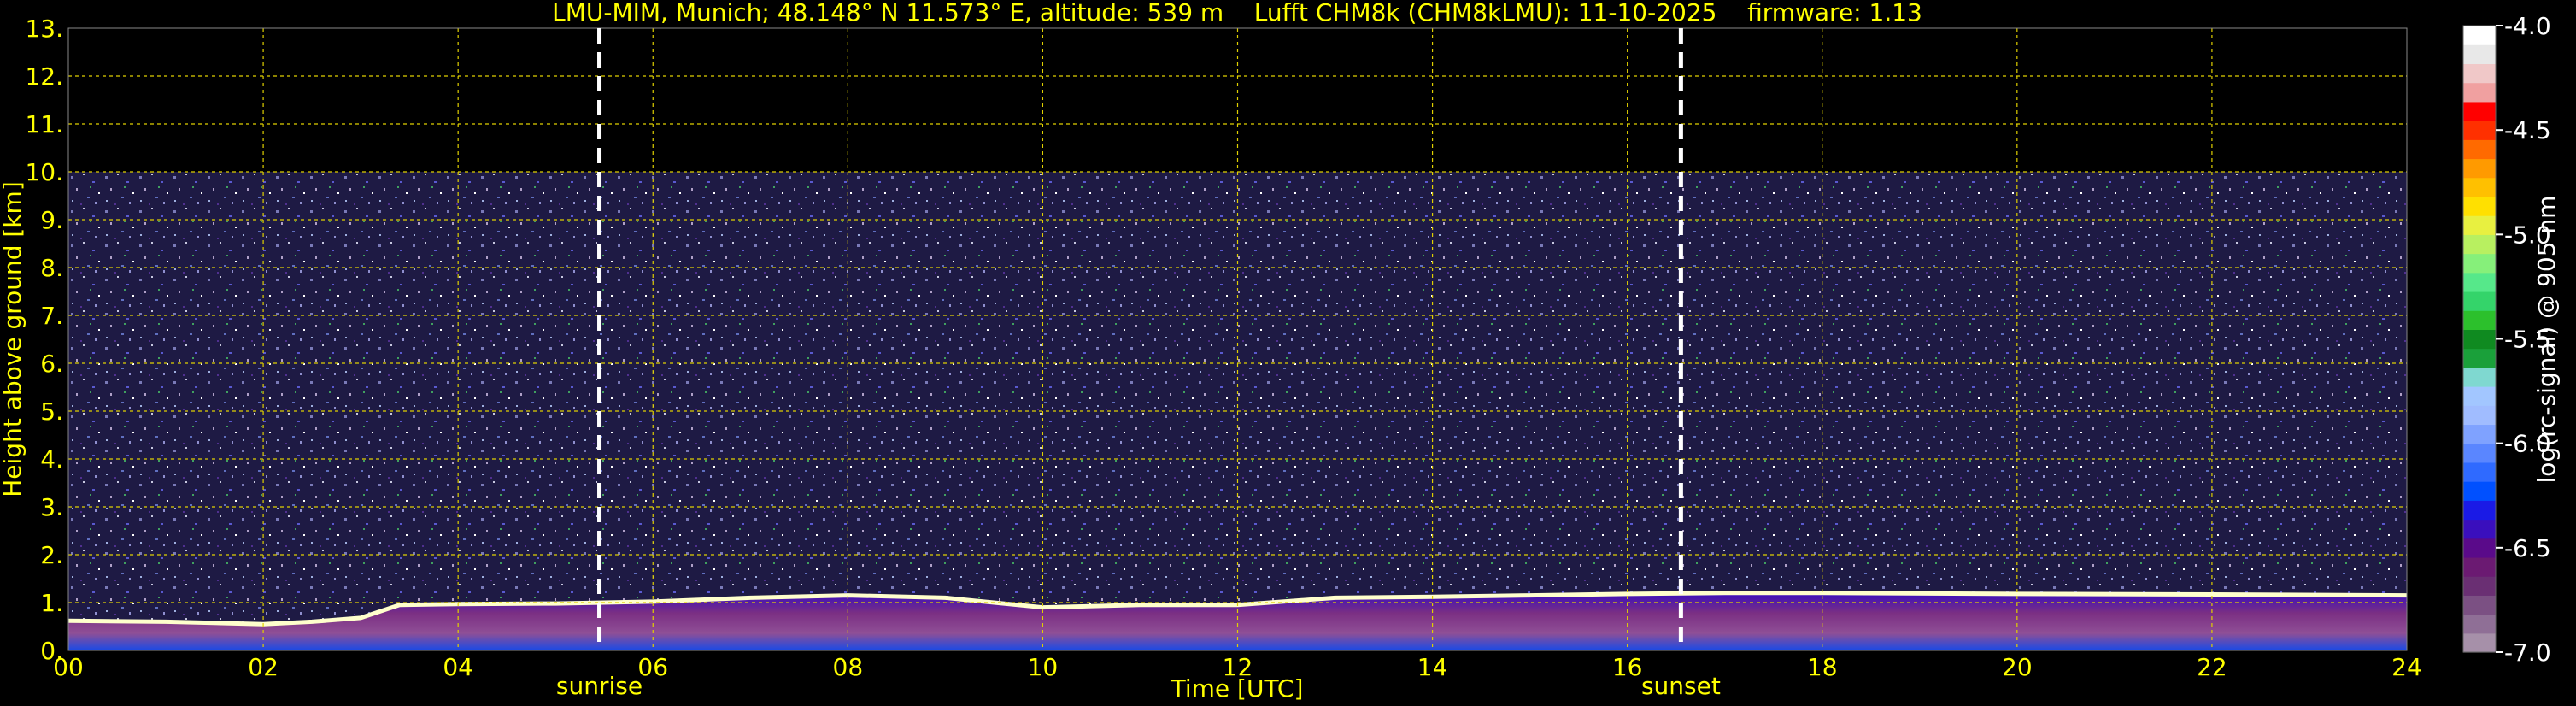 This screenshot has height=706, width=2576. Describe the element at coordinates (848, 667) in the screenshot. I see `x-tick-label: 08` at that location.